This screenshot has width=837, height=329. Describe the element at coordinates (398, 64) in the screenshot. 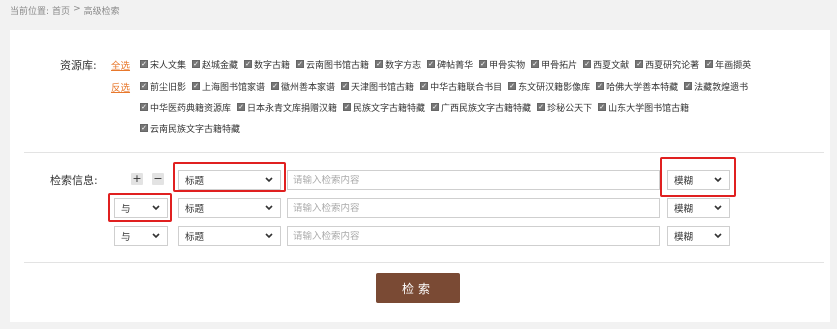

I see `source-option: ✓ 数字方志` at that location.